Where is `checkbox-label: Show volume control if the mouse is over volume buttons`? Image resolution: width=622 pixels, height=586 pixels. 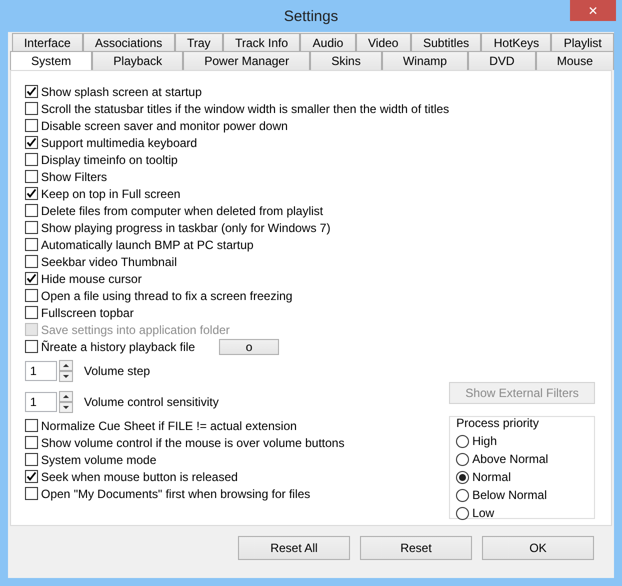
checkbox-label: Show volume control if the mouse is over volume buttons is located at coordinates (192, 443).